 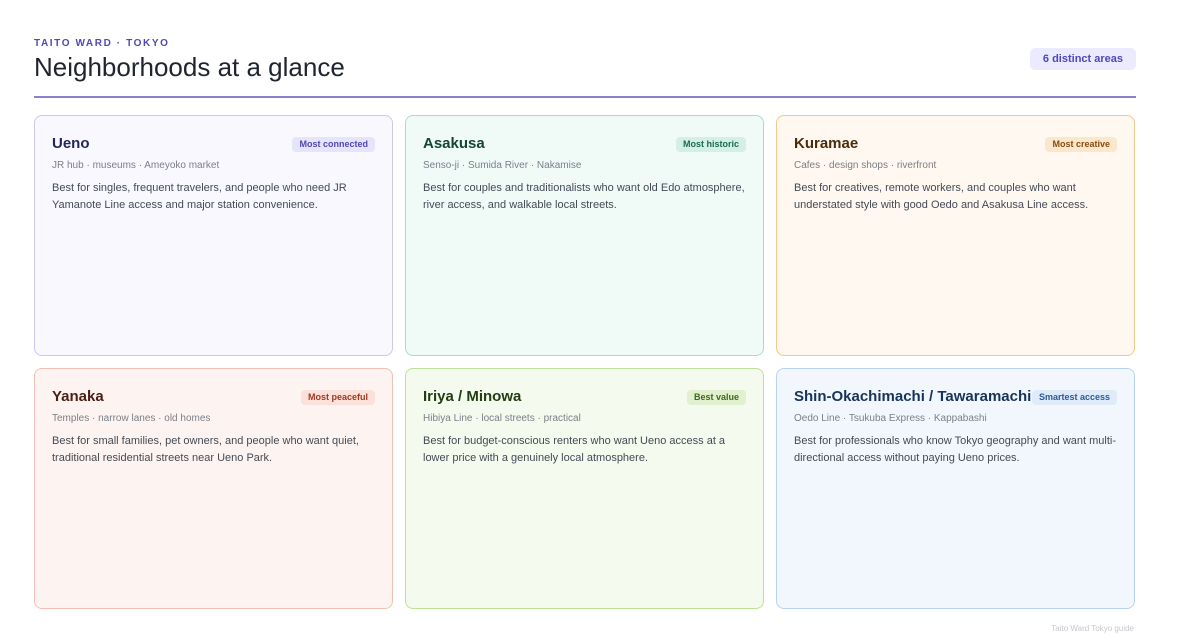 What do you see at coordinates (584, 397) in the screenshot?
I see `card-header: Iriya / Minowa Best value` at bounding box center [584, 397].